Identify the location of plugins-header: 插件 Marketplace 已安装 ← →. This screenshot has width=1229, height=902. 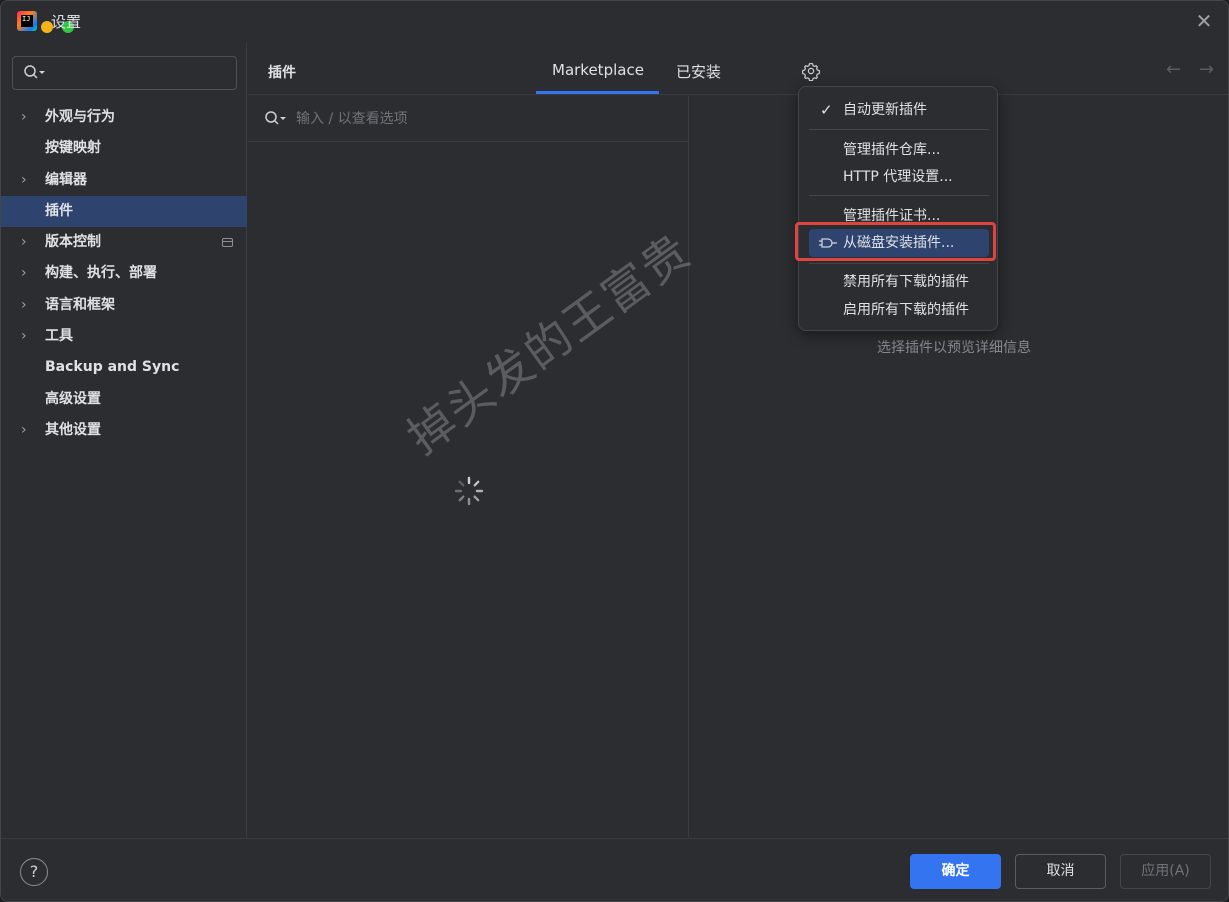
(738, 68).